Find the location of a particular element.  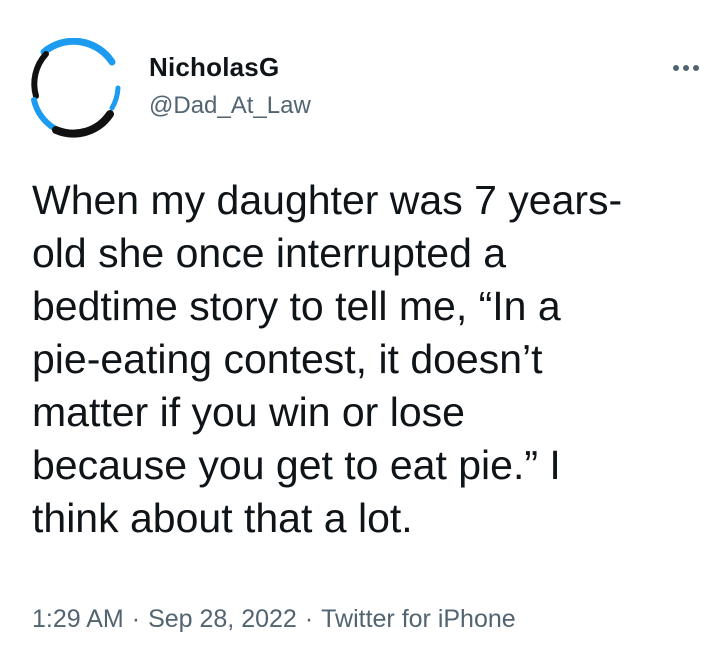

tweet-time: 1:29 AM is located at coordinates (78, 619).